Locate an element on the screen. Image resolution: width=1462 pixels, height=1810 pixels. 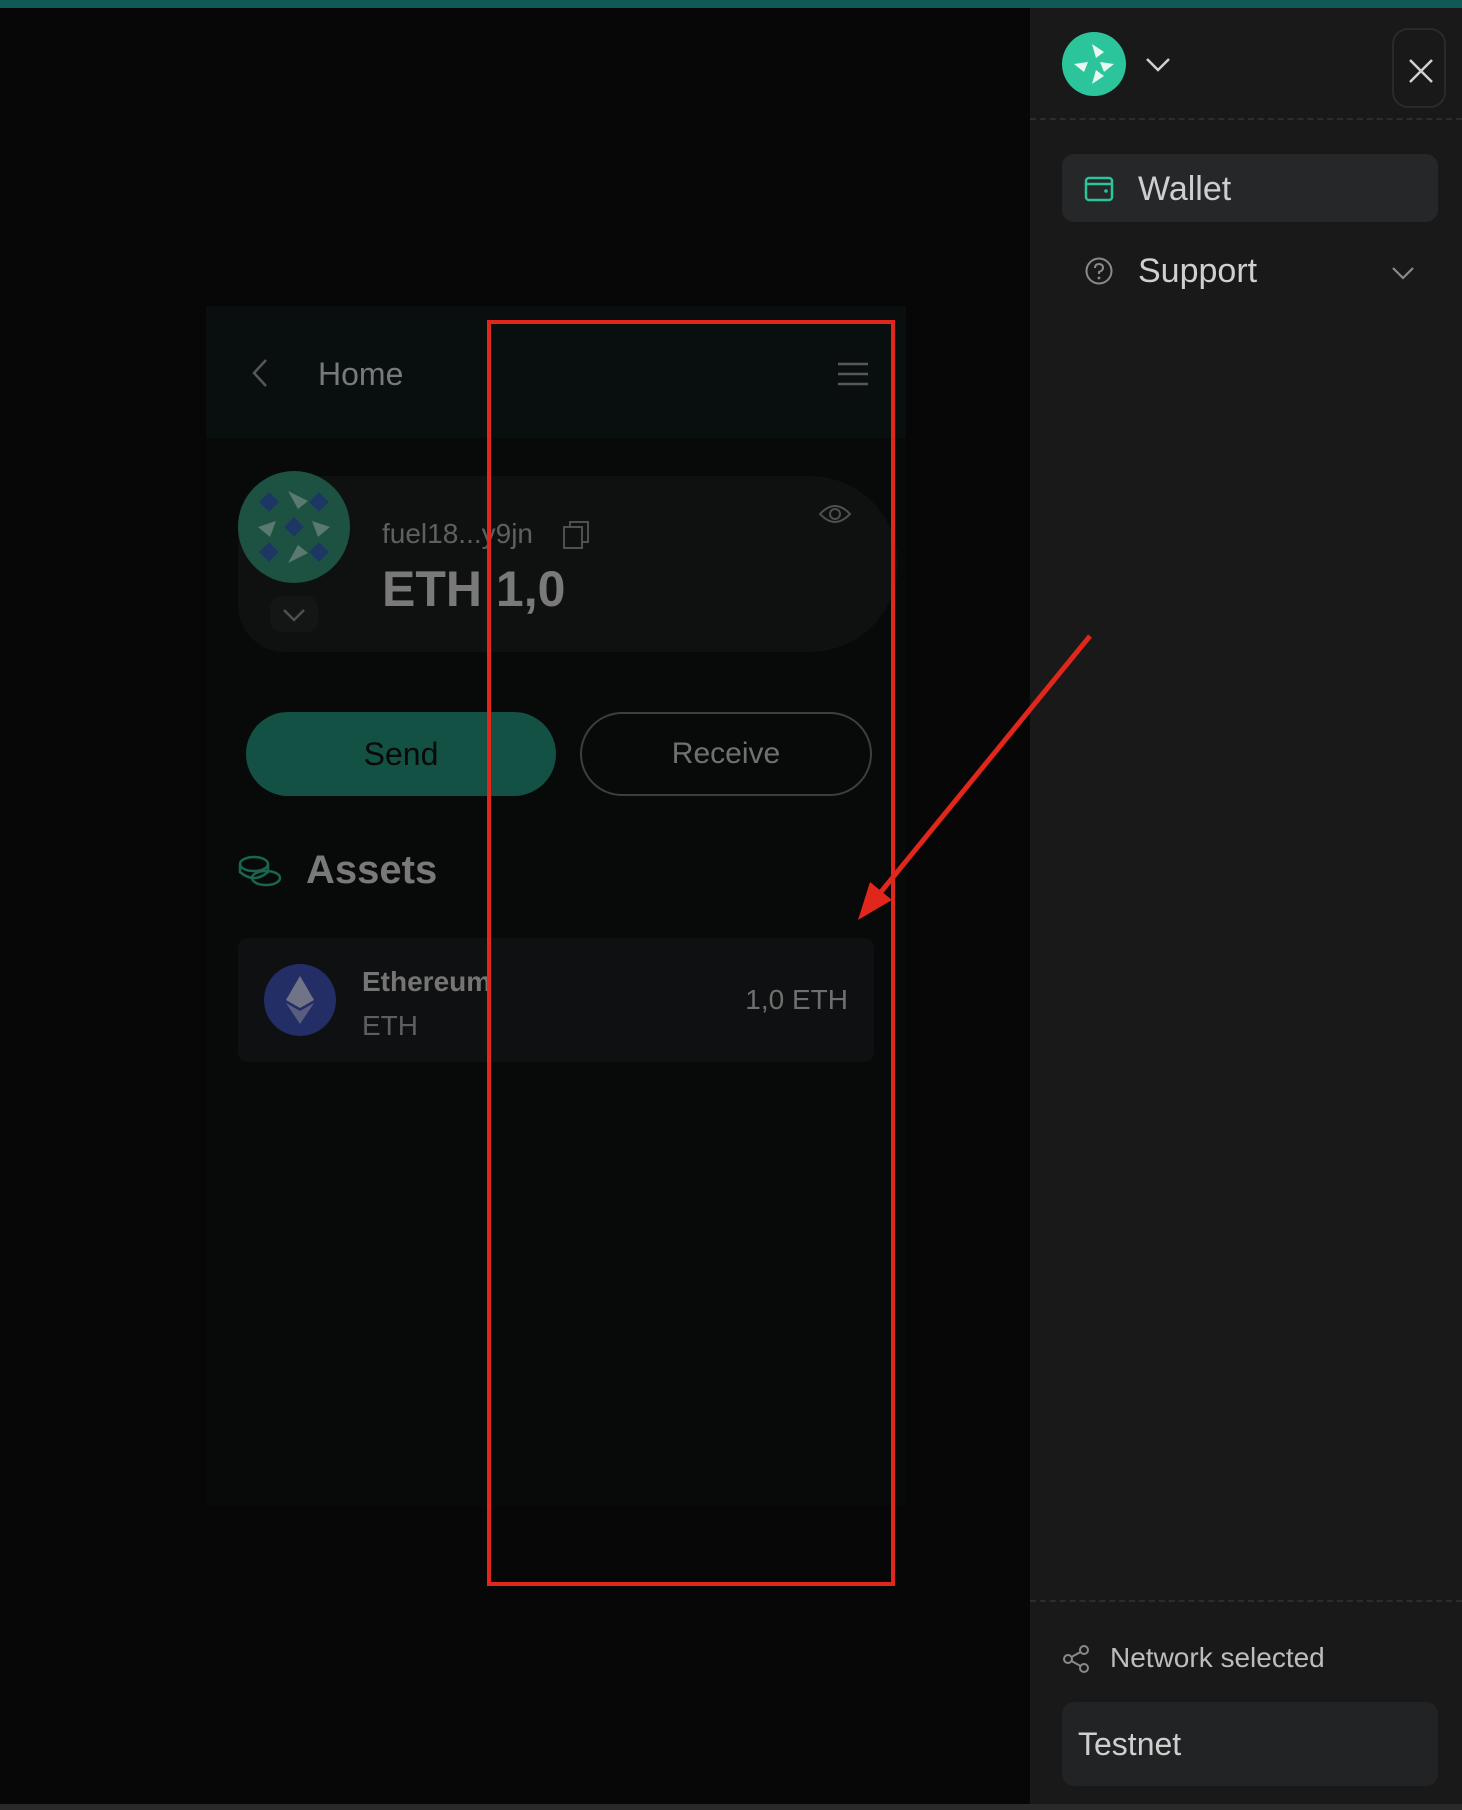
drawer-header is located at coordinates (1246, 64).